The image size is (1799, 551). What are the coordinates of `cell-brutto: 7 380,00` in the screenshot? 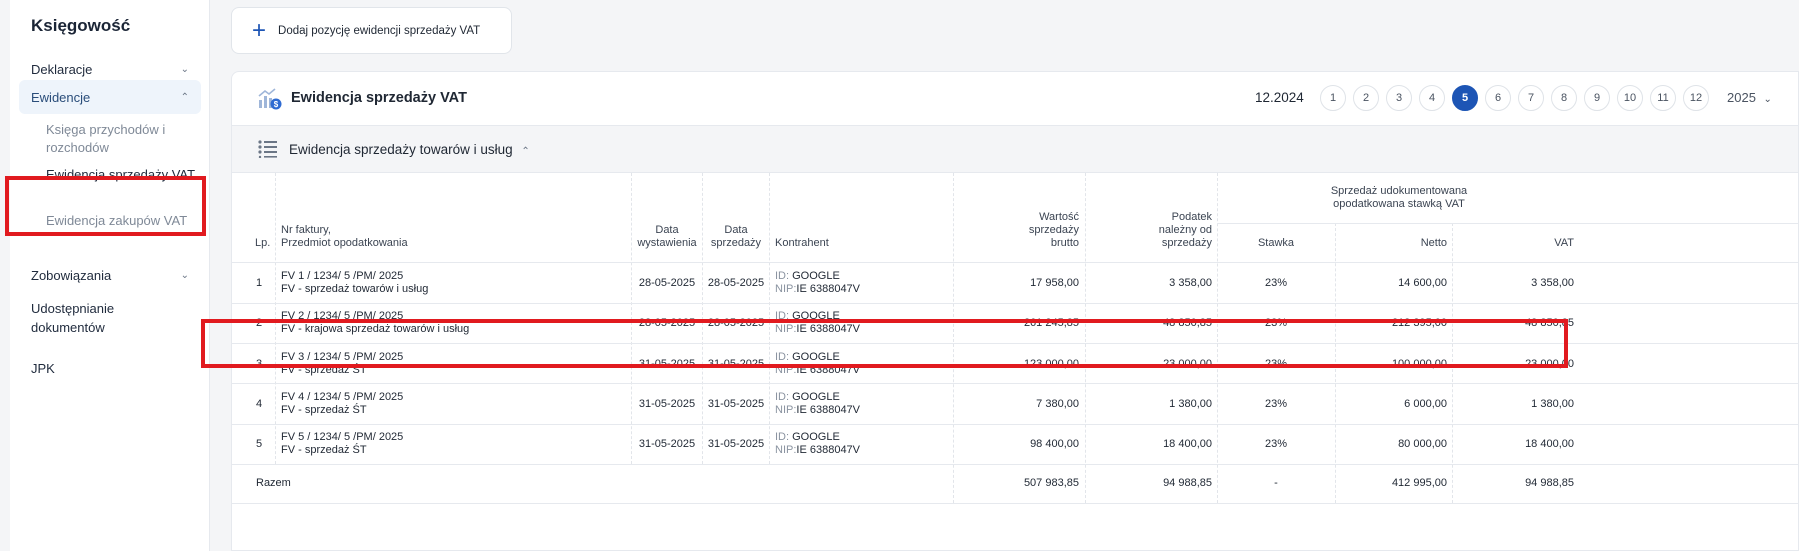 It's located at (1057, 404).